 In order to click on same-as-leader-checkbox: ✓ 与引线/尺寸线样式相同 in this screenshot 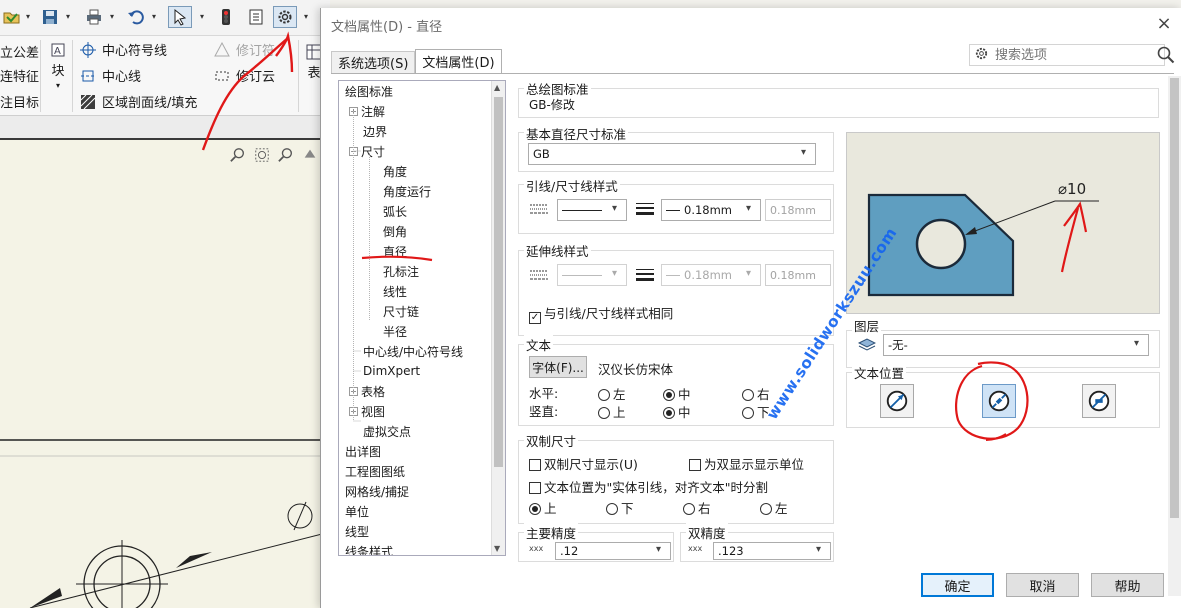, I will do `click(601, 313)`.